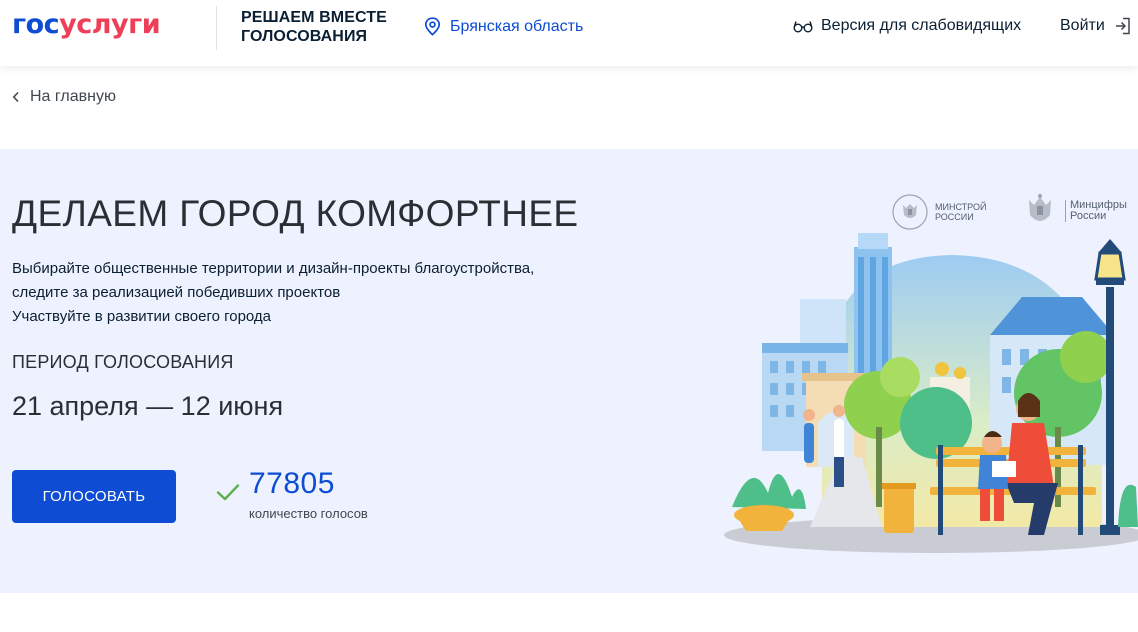  Describe the element at coordinates (314, 27) in the screenshot. I see `service-tagline: РЕШАЕМ ВМЕСТЕ ГОЛОСОВАНИЯ` at that location.